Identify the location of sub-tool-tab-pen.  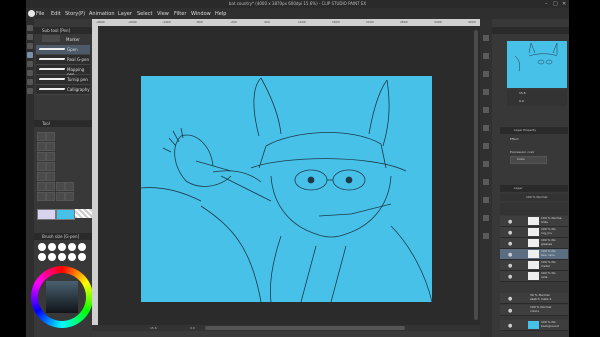
(51, 38).